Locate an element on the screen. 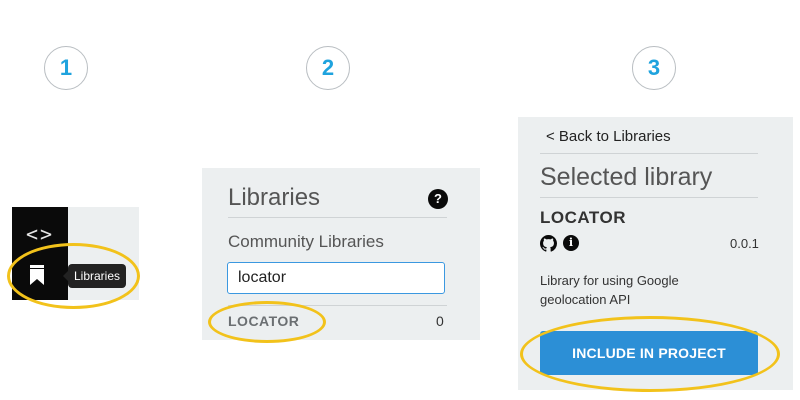  library-search-input is located at coordinates (336, 278).